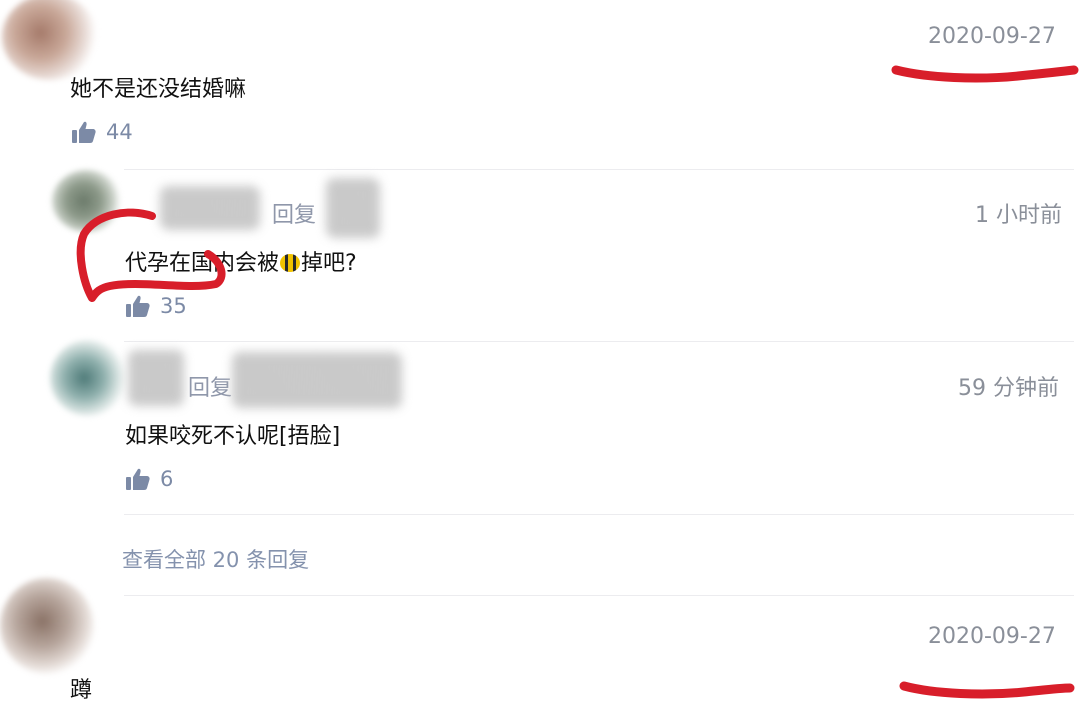 This screenshot has height=716, width=1080. I want to click on like-count: 44, so click(119, 132).